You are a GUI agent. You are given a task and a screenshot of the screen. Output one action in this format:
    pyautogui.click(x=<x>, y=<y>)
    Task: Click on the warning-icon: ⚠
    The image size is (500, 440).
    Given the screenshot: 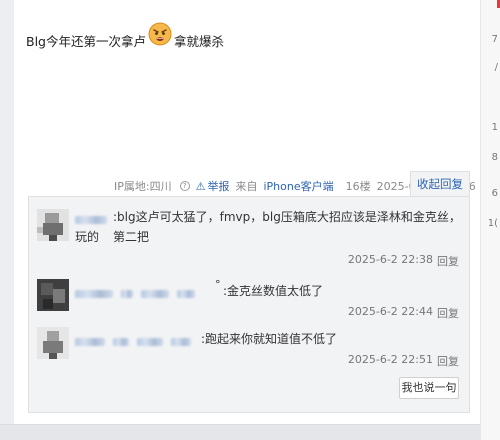 What is the action you would take?
    pyautogui.click(x=201, y=186)
    